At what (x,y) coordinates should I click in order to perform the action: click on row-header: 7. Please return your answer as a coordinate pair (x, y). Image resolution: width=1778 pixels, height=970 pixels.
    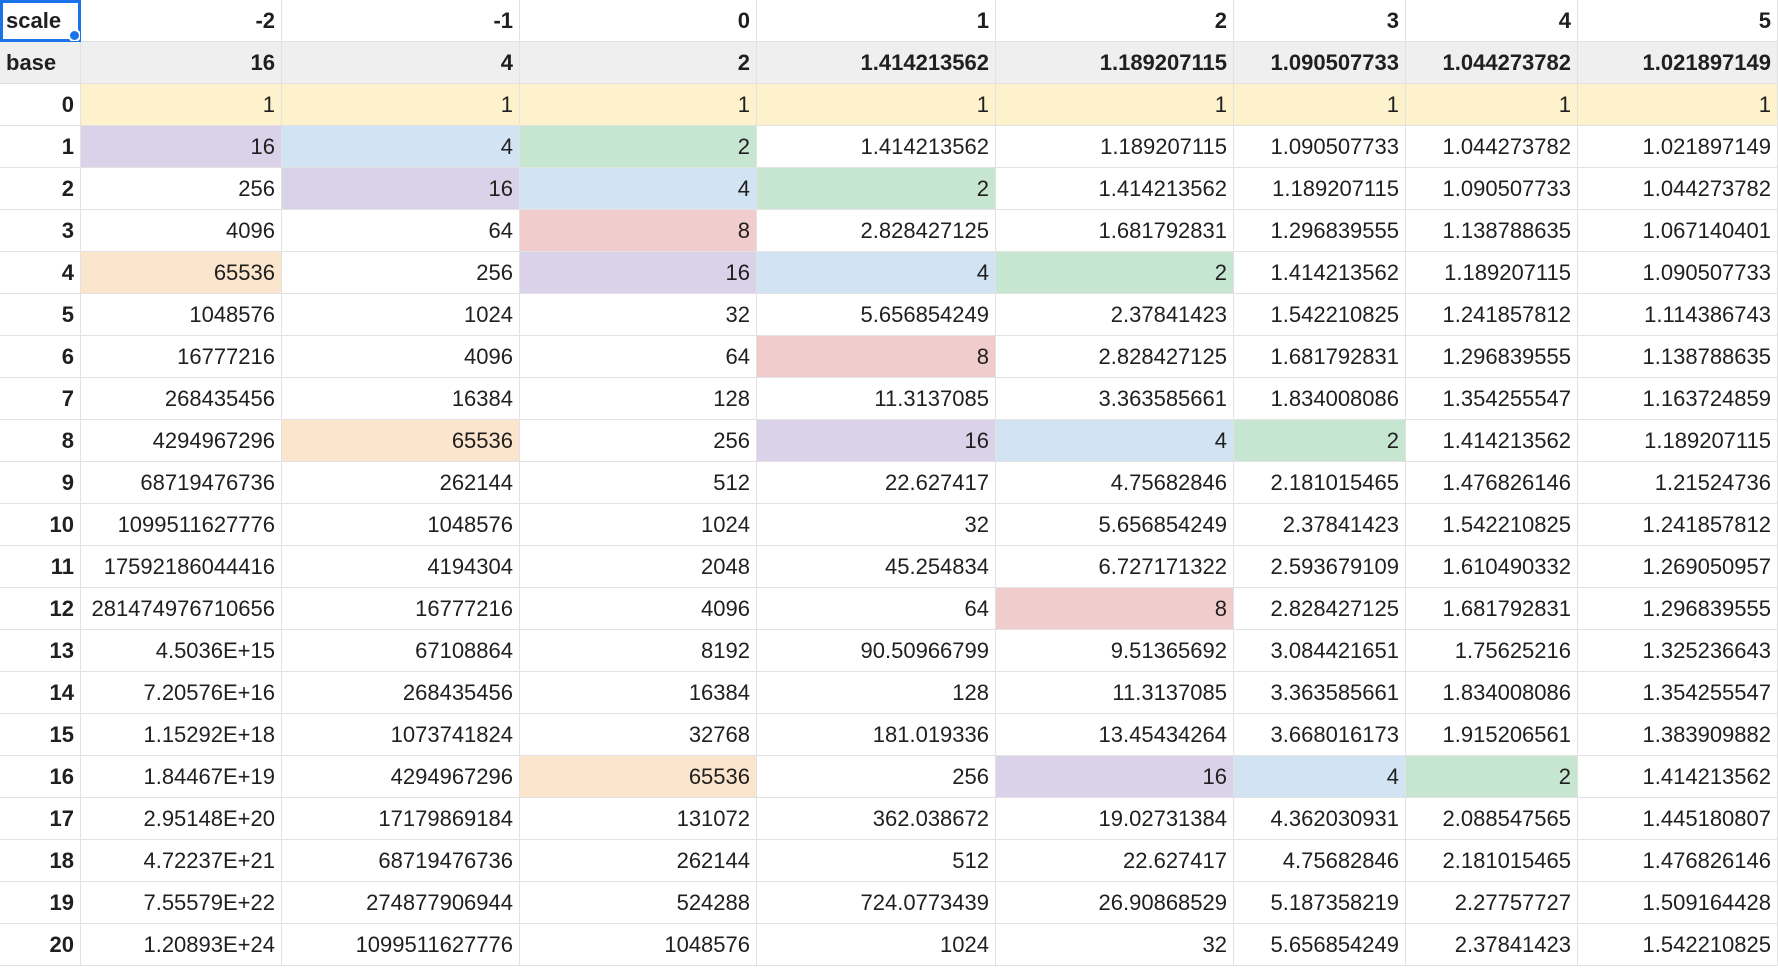
    Looking at the image, I should click on (40, 399).